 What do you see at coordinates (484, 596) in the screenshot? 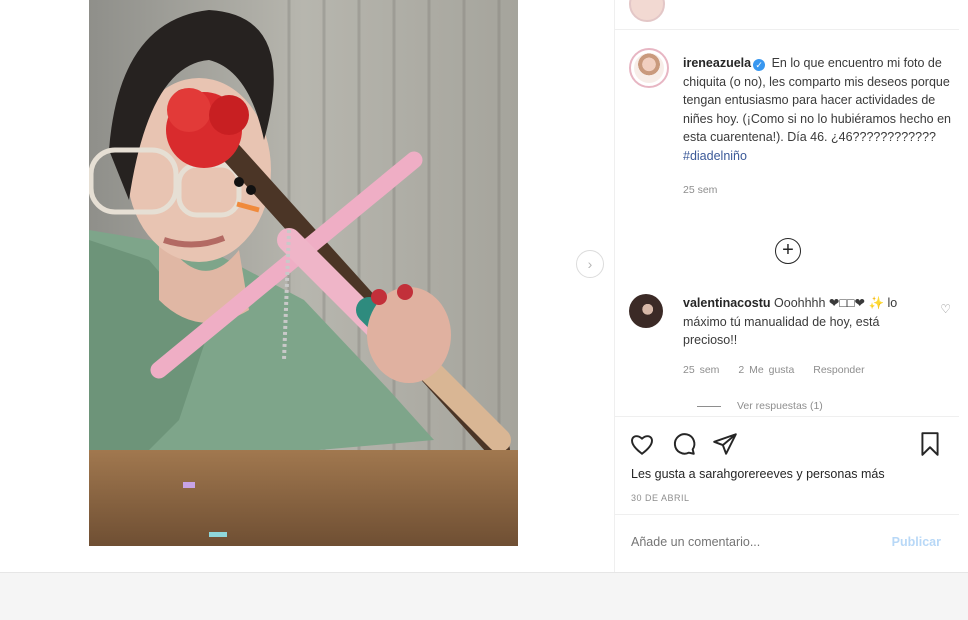
I see `page-footer-band` at bounding box center [484, 596].